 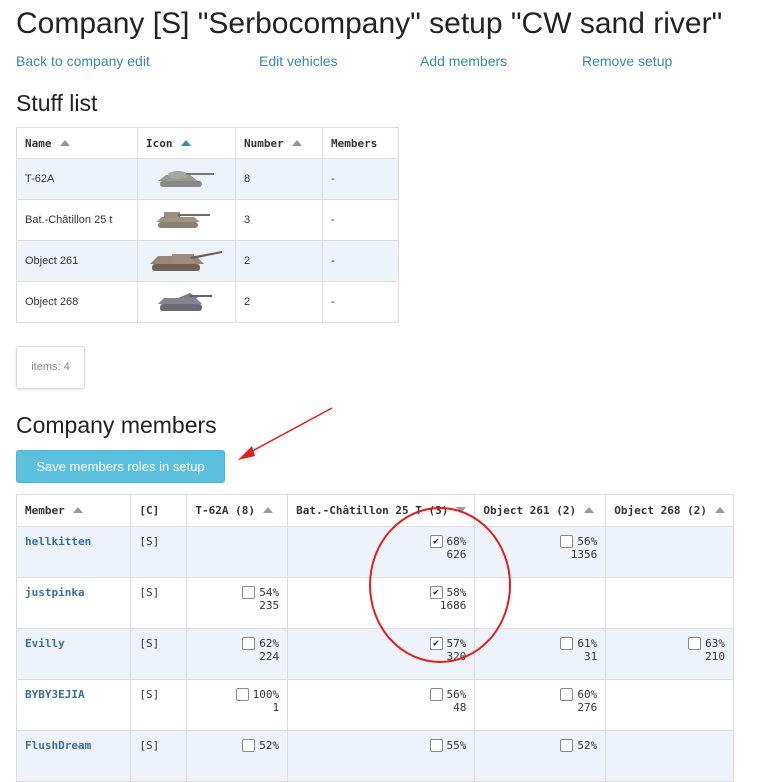 I want to click on save-roles-button: Save members roles in setup, so click(x=120, y=466).